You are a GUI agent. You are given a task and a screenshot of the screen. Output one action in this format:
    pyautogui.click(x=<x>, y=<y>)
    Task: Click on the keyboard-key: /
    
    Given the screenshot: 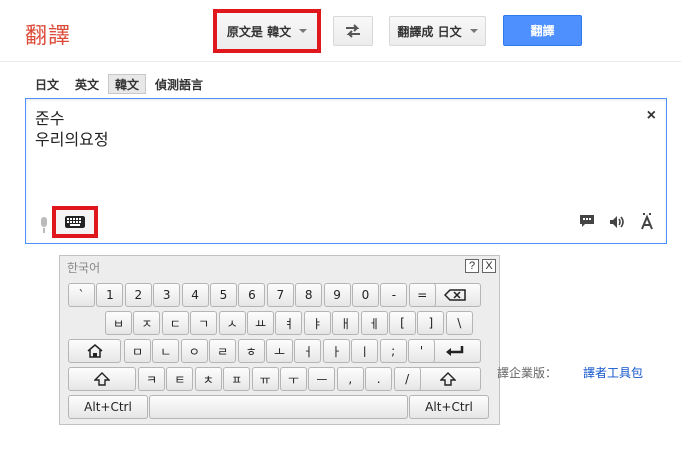 What is the action you would take?
    pyautogui.click(x=407, y=379)
    